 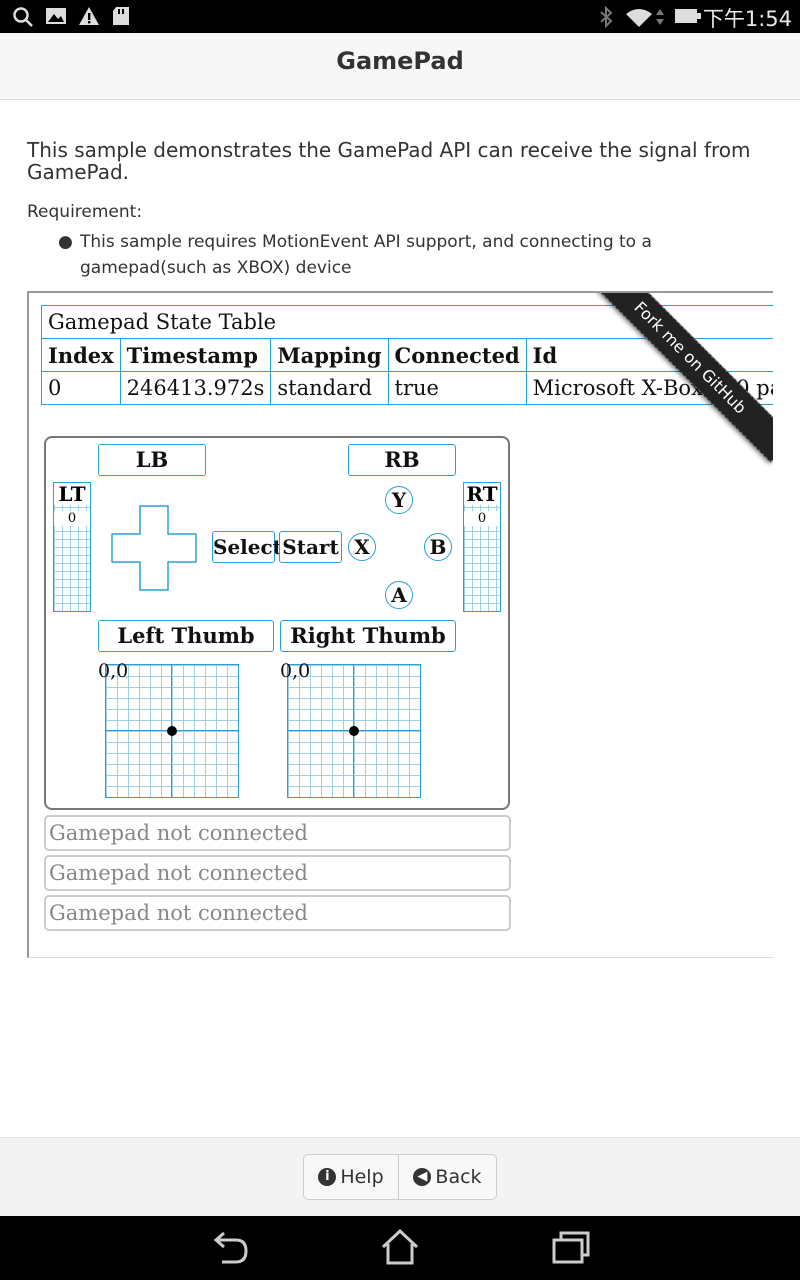 I want to click on help-button: i Help, so click(x=351, y=1177).